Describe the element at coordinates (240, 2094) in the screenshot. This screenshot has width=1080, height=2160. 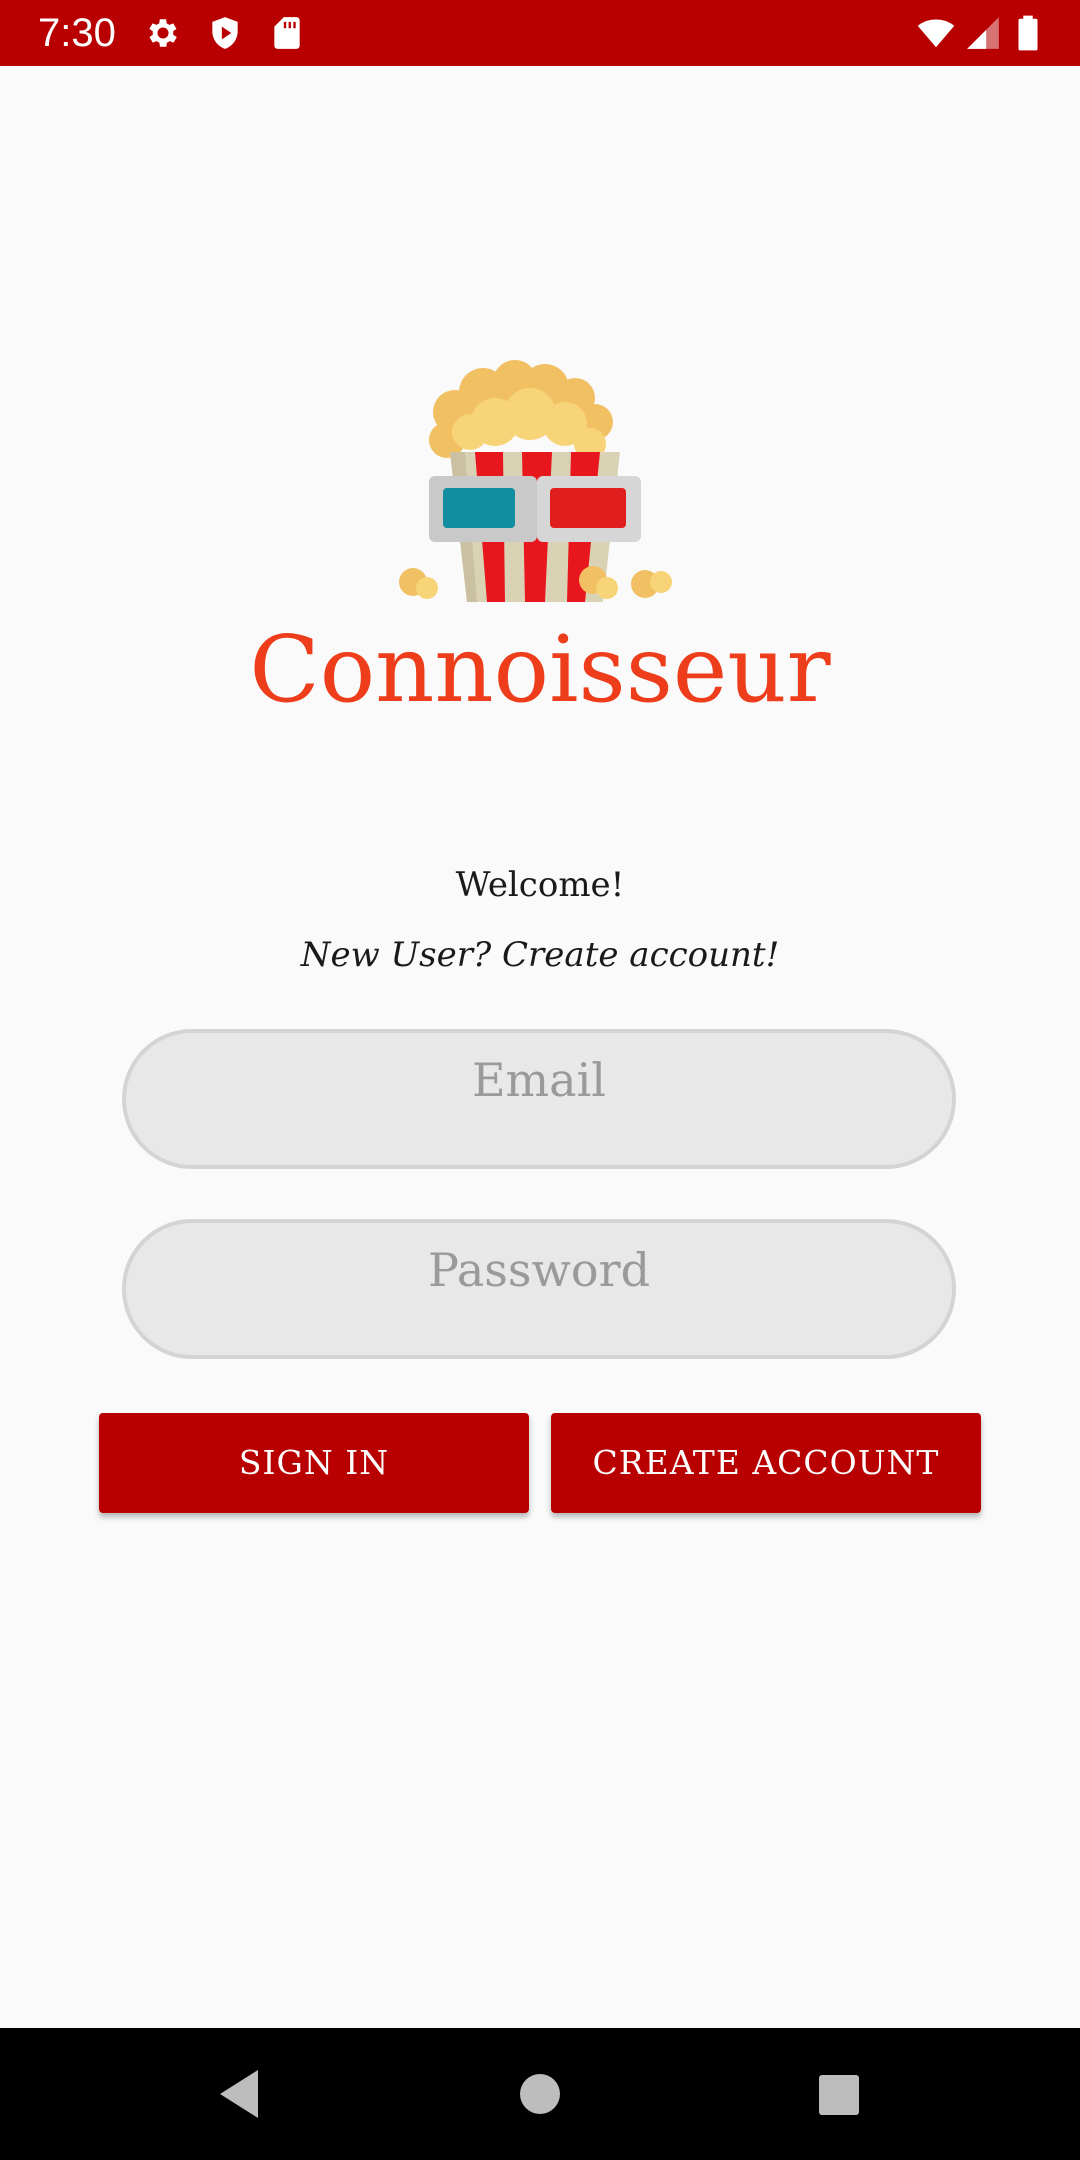
I see `back-icon` at that location.